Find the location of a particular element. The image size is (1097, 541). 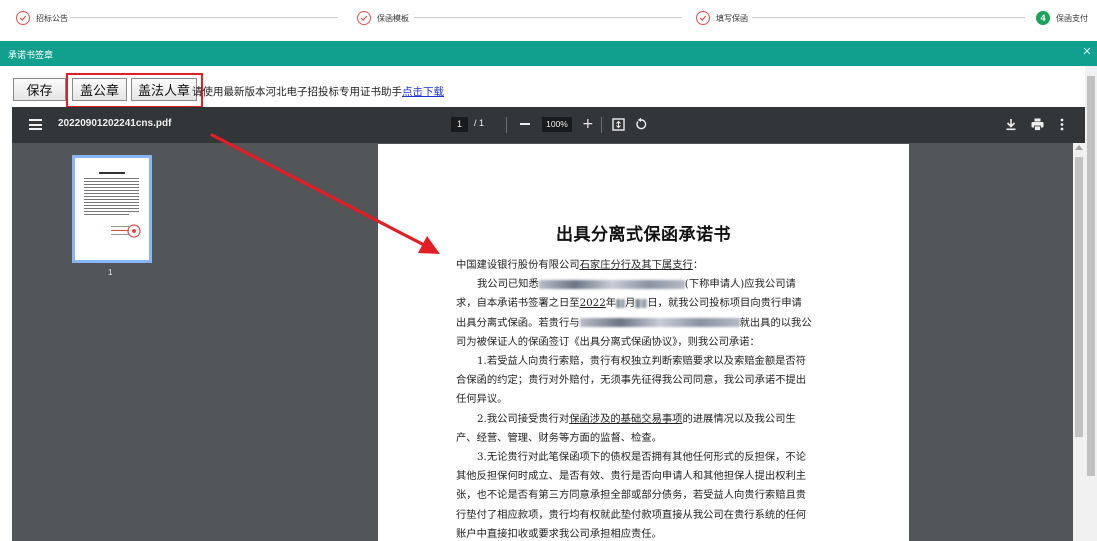

paragraph-line: 出具分离式保函。若贵行与 就出具的以我公 is located at coordinates (634, 322).